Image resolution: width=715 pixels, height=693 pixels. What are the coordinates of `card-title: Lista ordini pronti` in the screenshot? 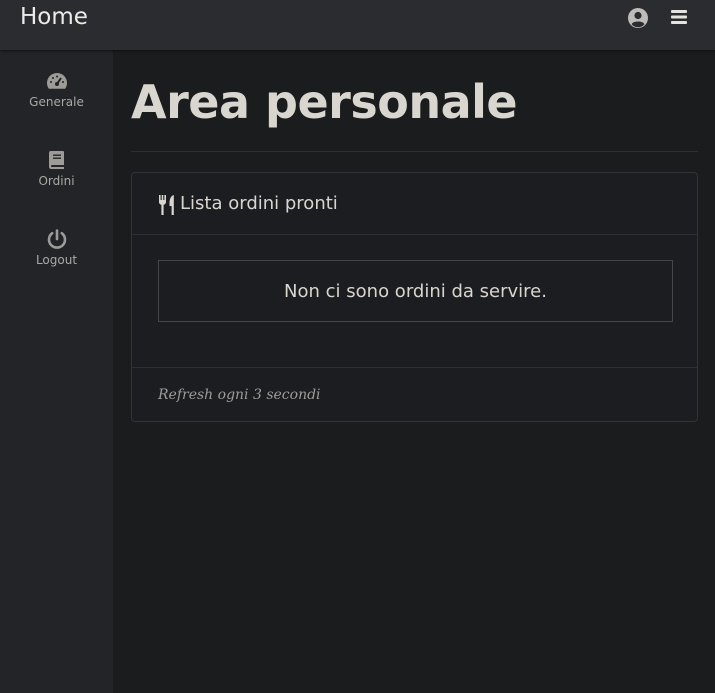 It's located at (259, 203).